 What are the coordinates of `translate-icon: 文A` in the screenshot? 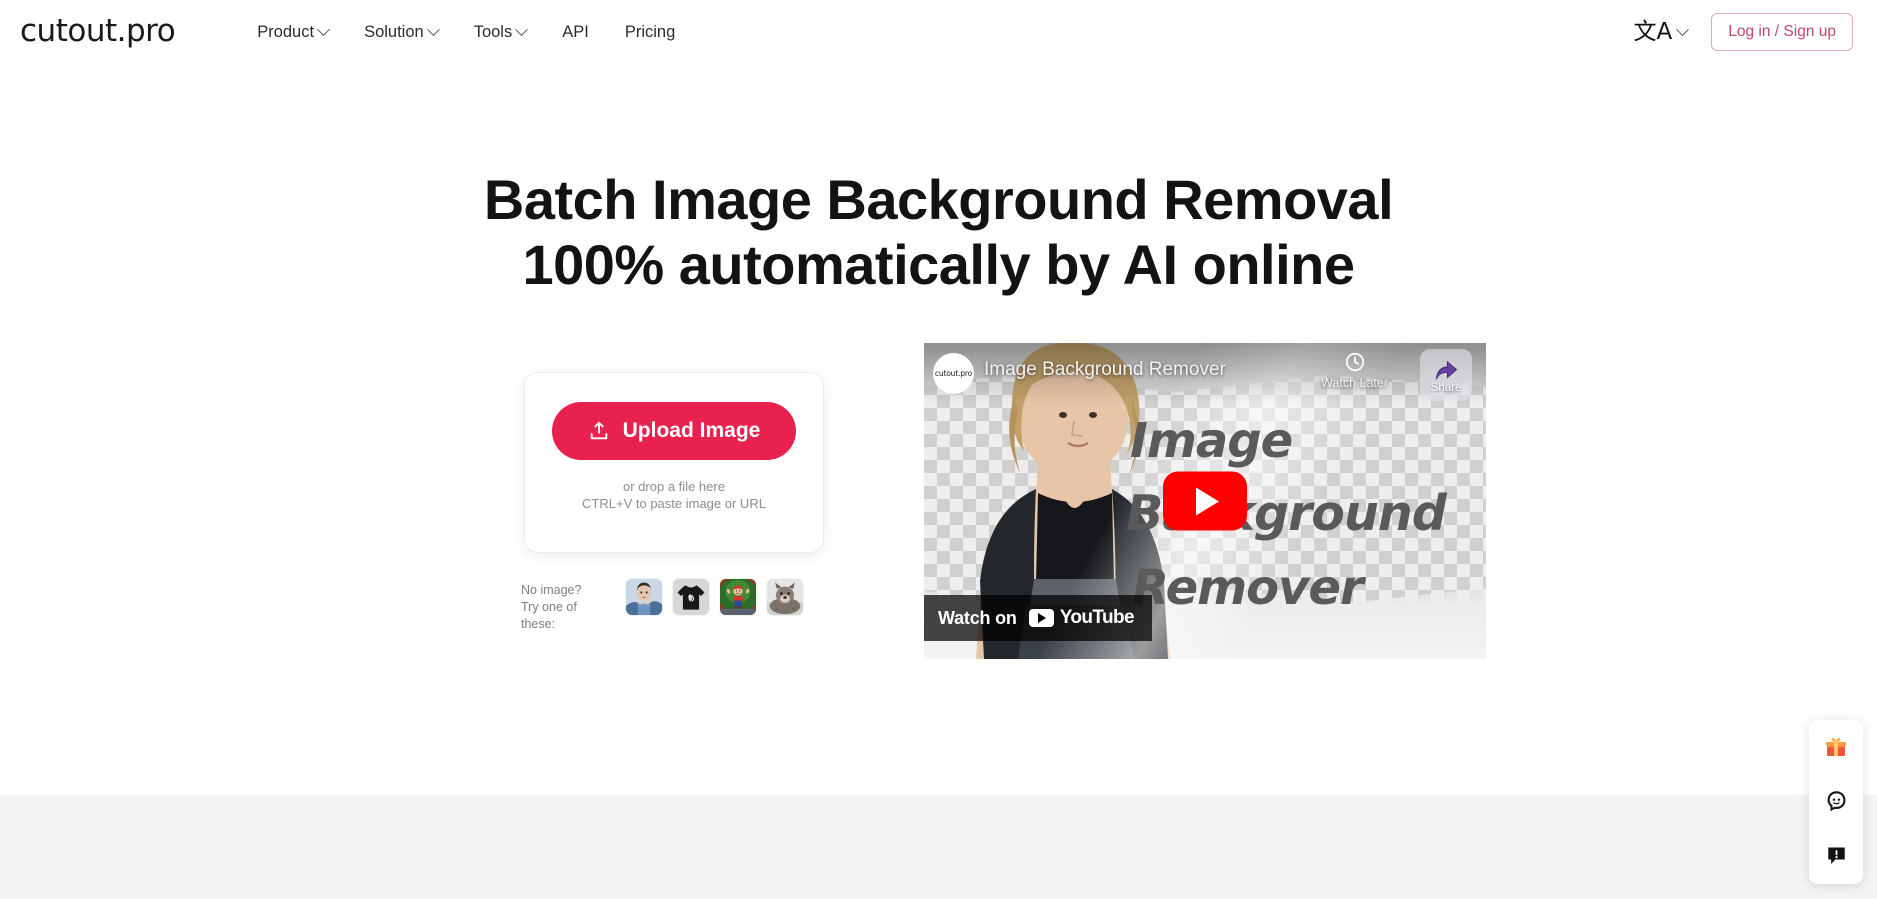 It's located at (1653, 31).